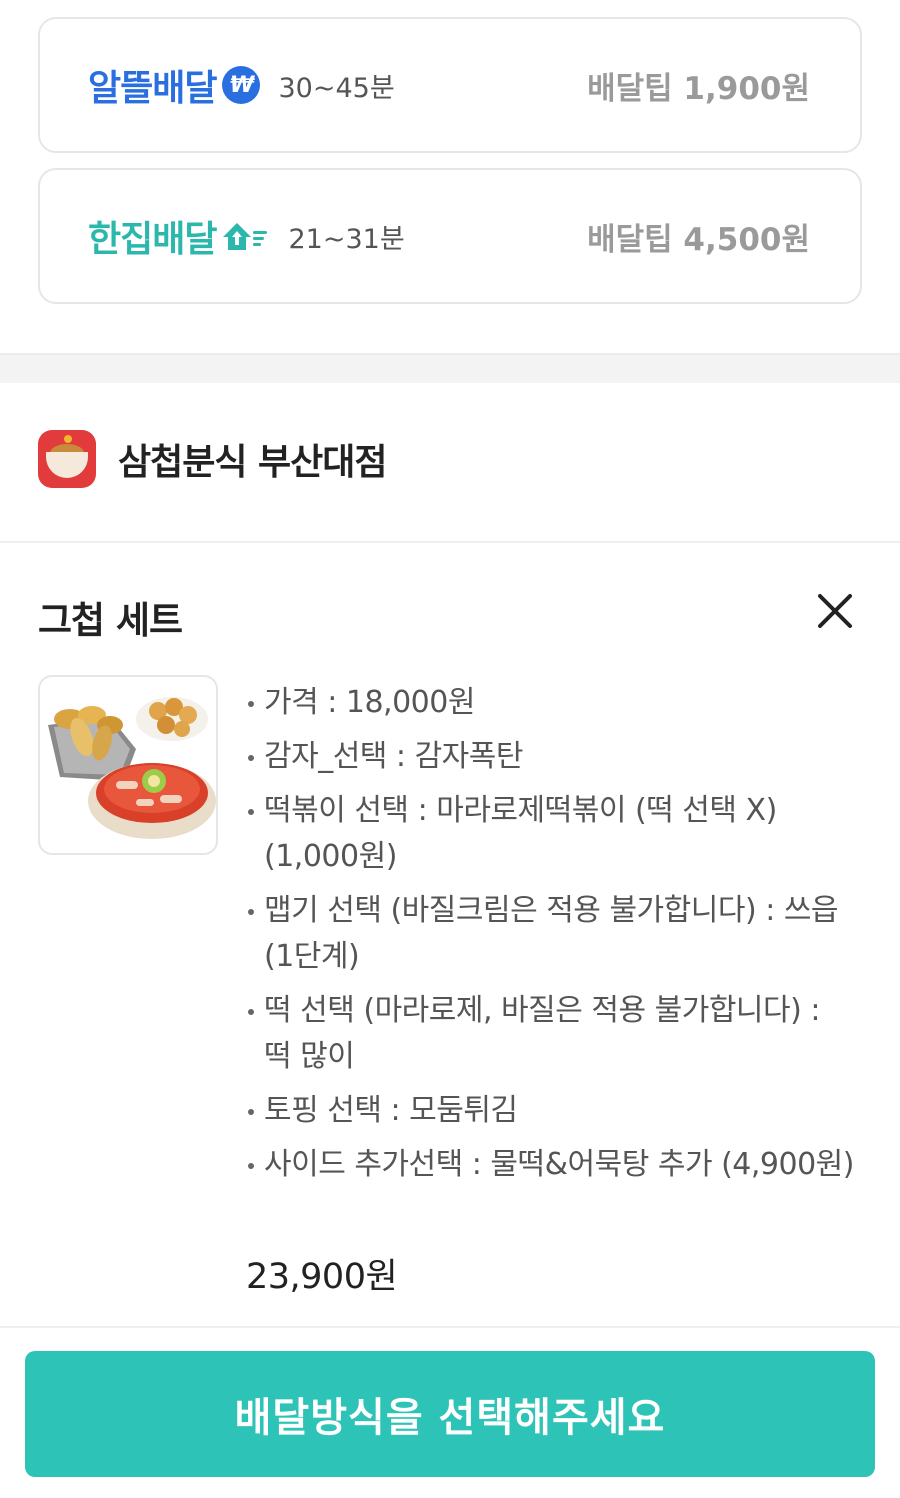 Image resolution: width=900 pixels, height=1498 pixels. Describe the element at coordinates (698, 239) in the screenshot. I see `delivery-tip: 배달팁 4,500원` at that location.